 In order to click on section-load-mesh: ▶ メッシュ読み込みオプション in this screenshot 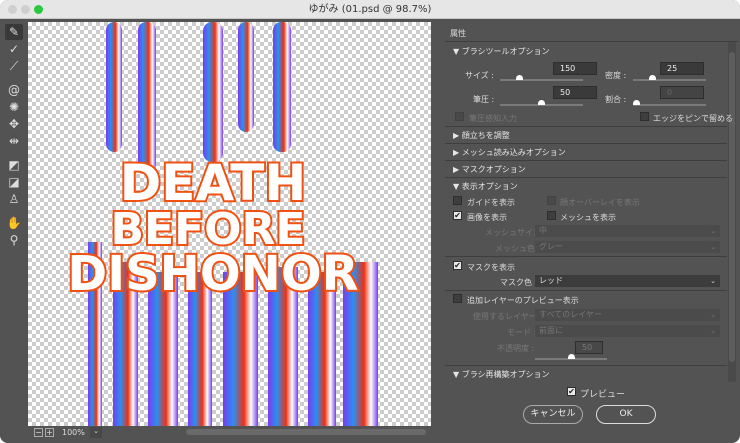, I will do `click(509, 152)`.